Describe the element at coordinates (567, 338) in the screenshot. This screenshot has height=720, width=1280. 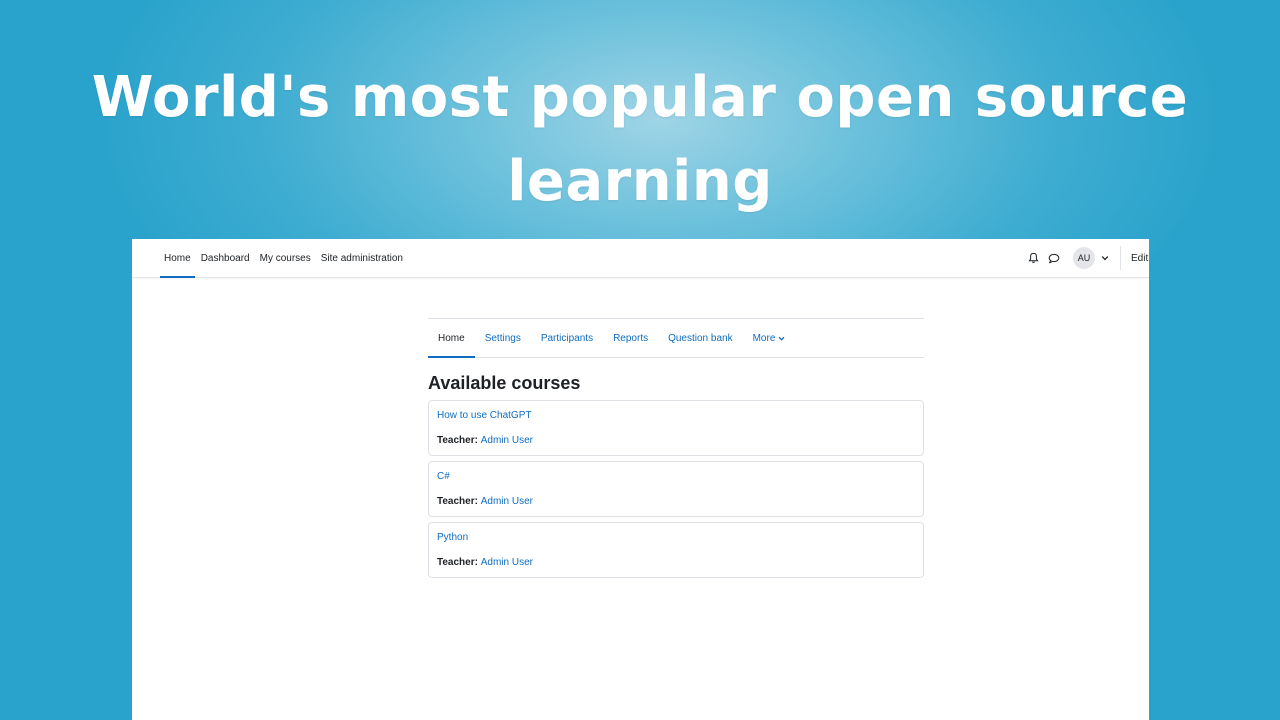
I see `tab-participants: Participants` at that location.